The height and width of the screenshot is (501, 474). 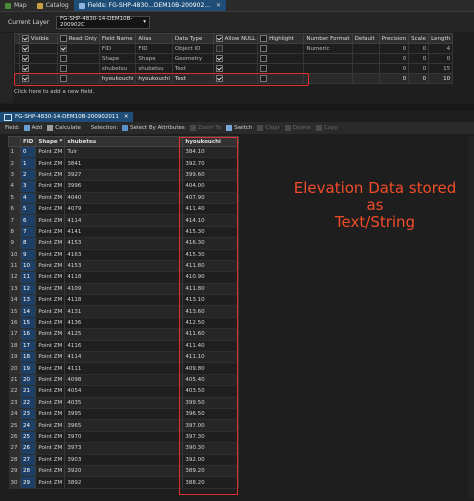 I want to click on fid-cell: 28, so click(x=28, y=471).